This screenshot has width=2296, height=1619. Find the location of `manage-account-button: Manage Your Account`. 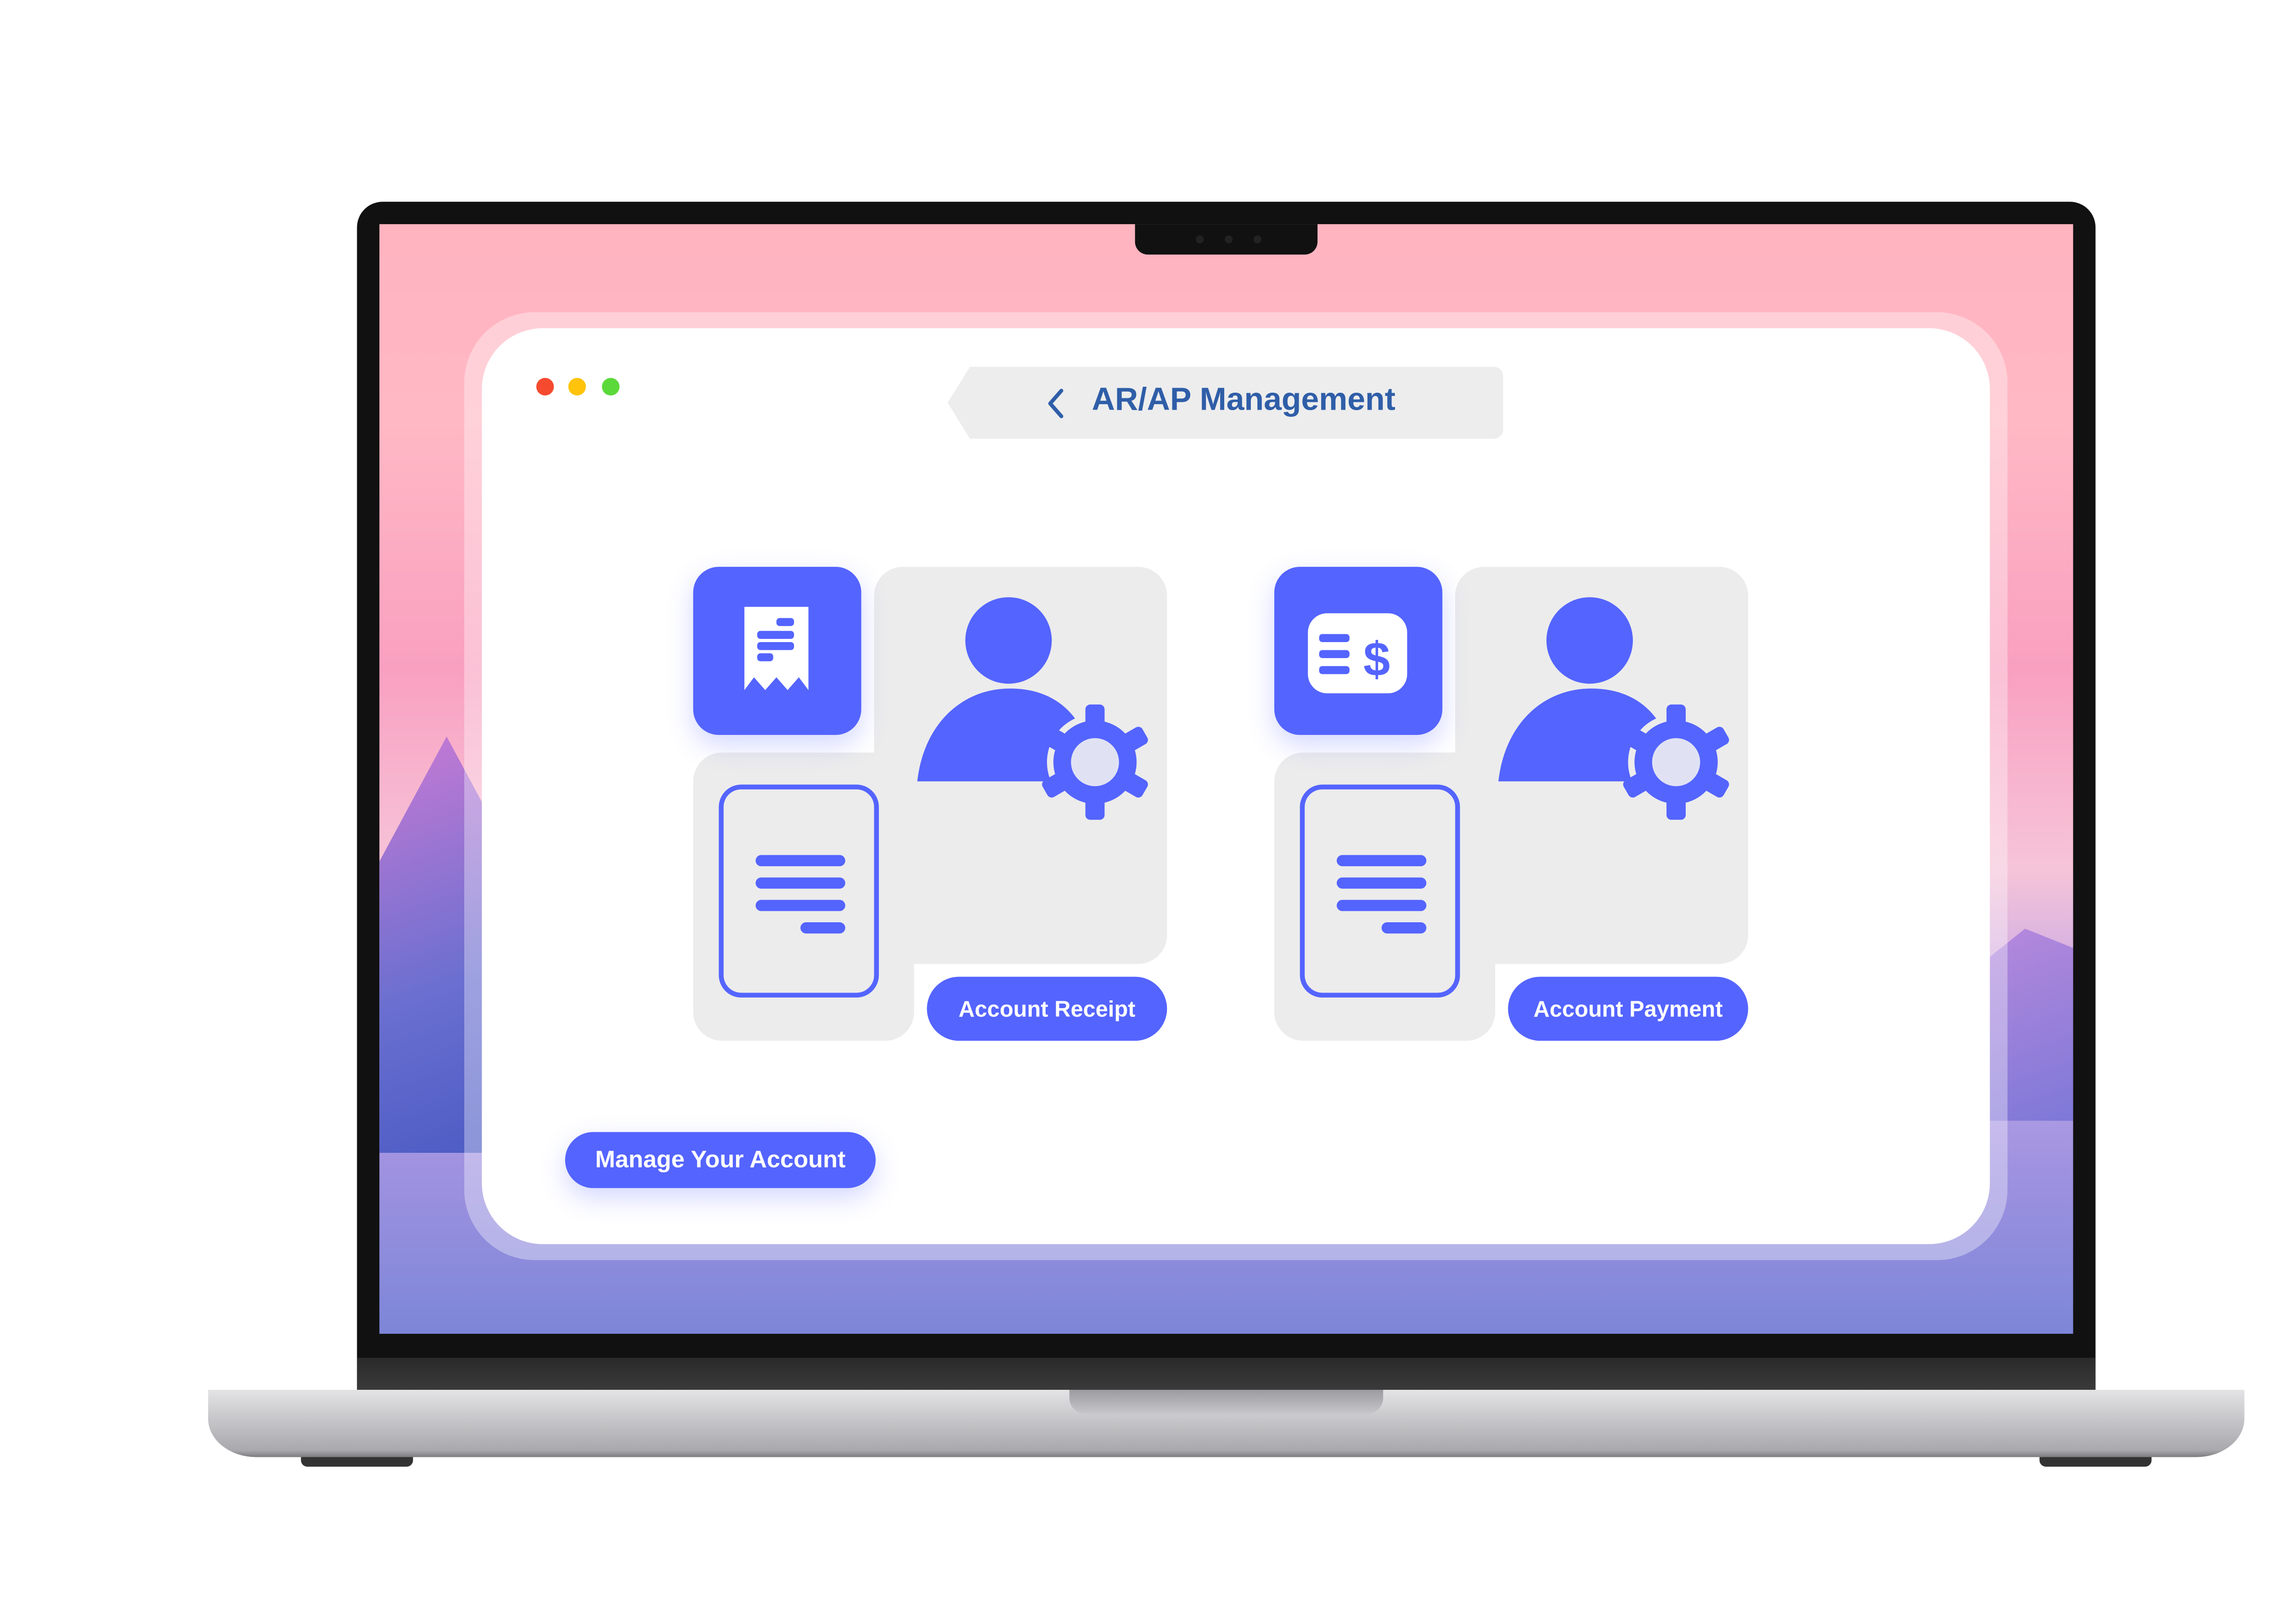

manage-account-button: Manage Your Account is located at coordinates (720, 1160).